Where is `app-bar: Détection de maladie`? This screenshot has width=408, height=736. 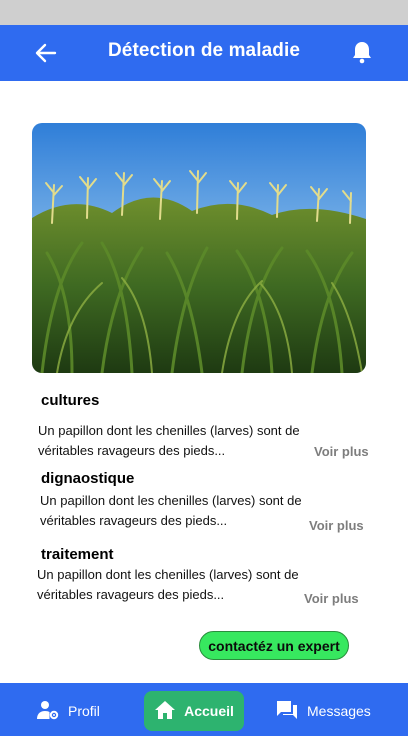 app-bar: Détection de maladie is located at coordinates (204, 53).